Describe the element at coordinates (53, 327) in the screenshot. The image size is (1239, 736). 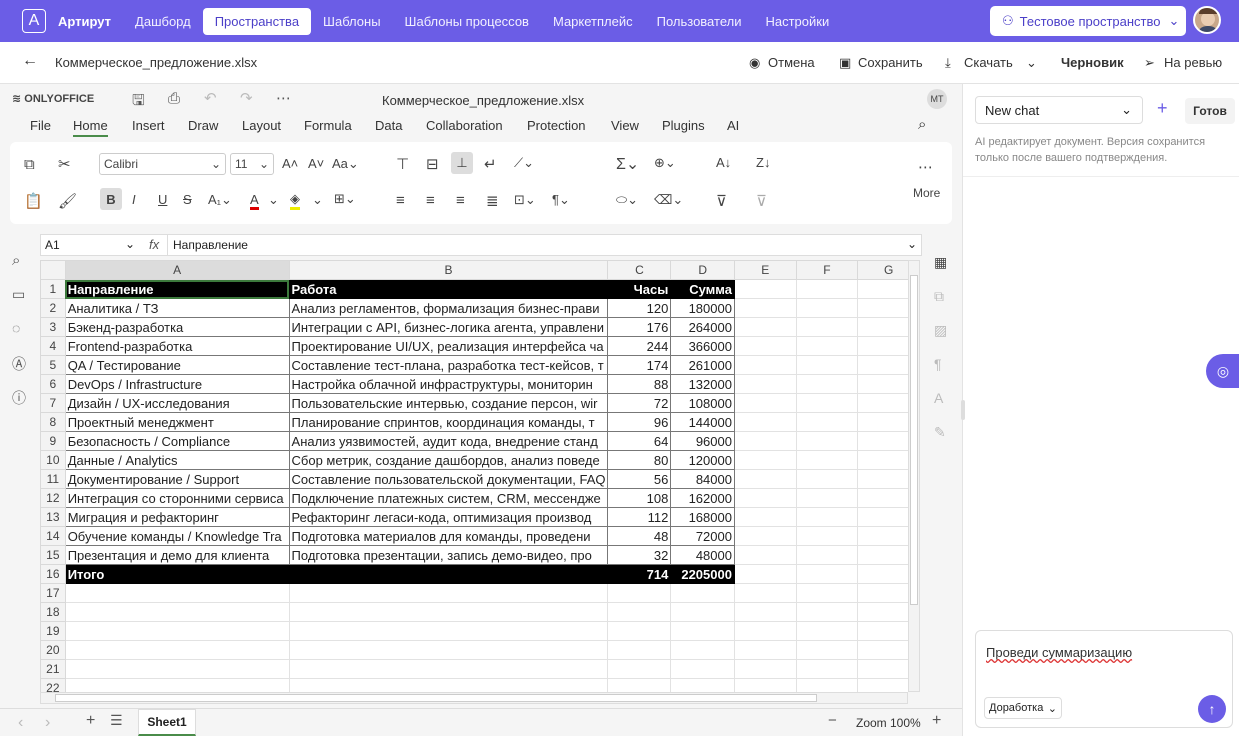
I see `row-header: 3` at that location.